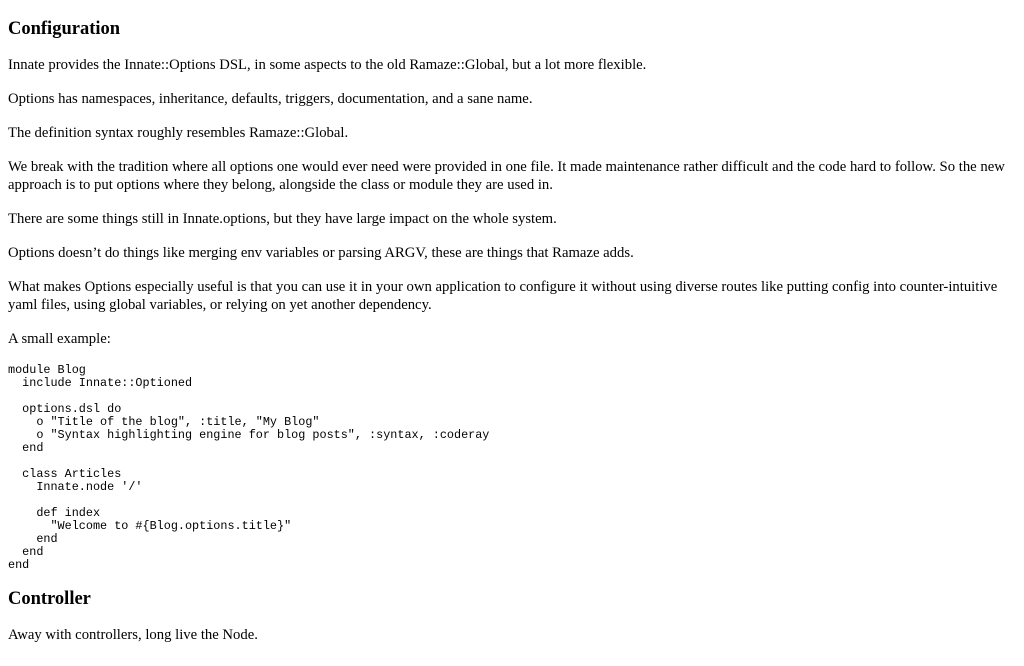 The image size is (1024, 666). I want to click on configuration-heading: Configuration, so click(64, 29).